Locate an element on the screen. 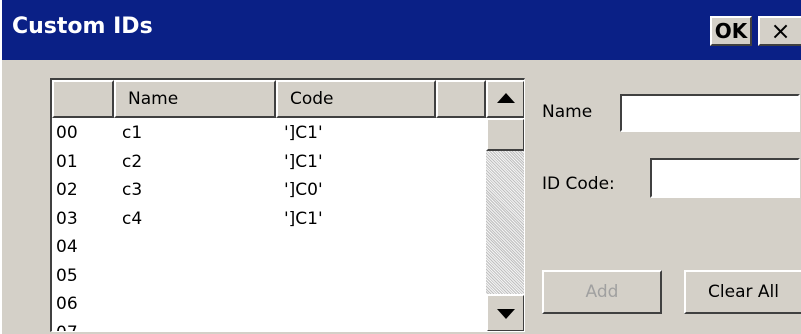 The height and width of the screenshot is (334, 801). arrow-down-icon is located at coordinates (506, 314).